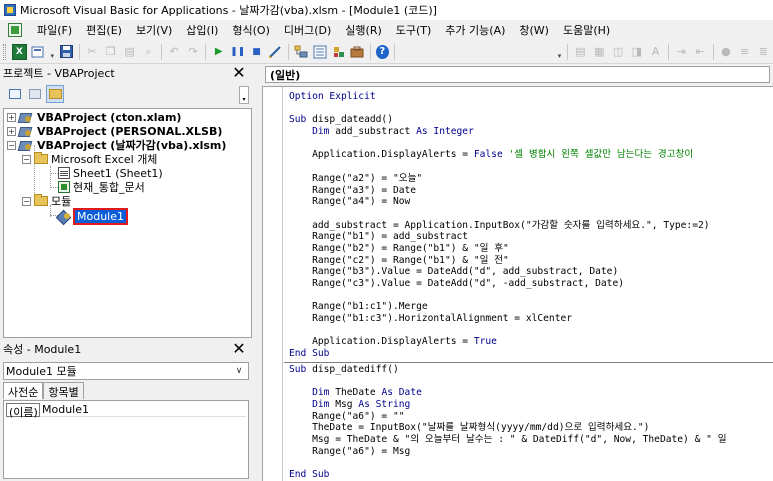 This screenshot has width=773, height=481. What do you see at coordinates (475, 30) in the screenshot?
I see `menu-addins: 추가 기능(A)` at bounding box center [475, 30].